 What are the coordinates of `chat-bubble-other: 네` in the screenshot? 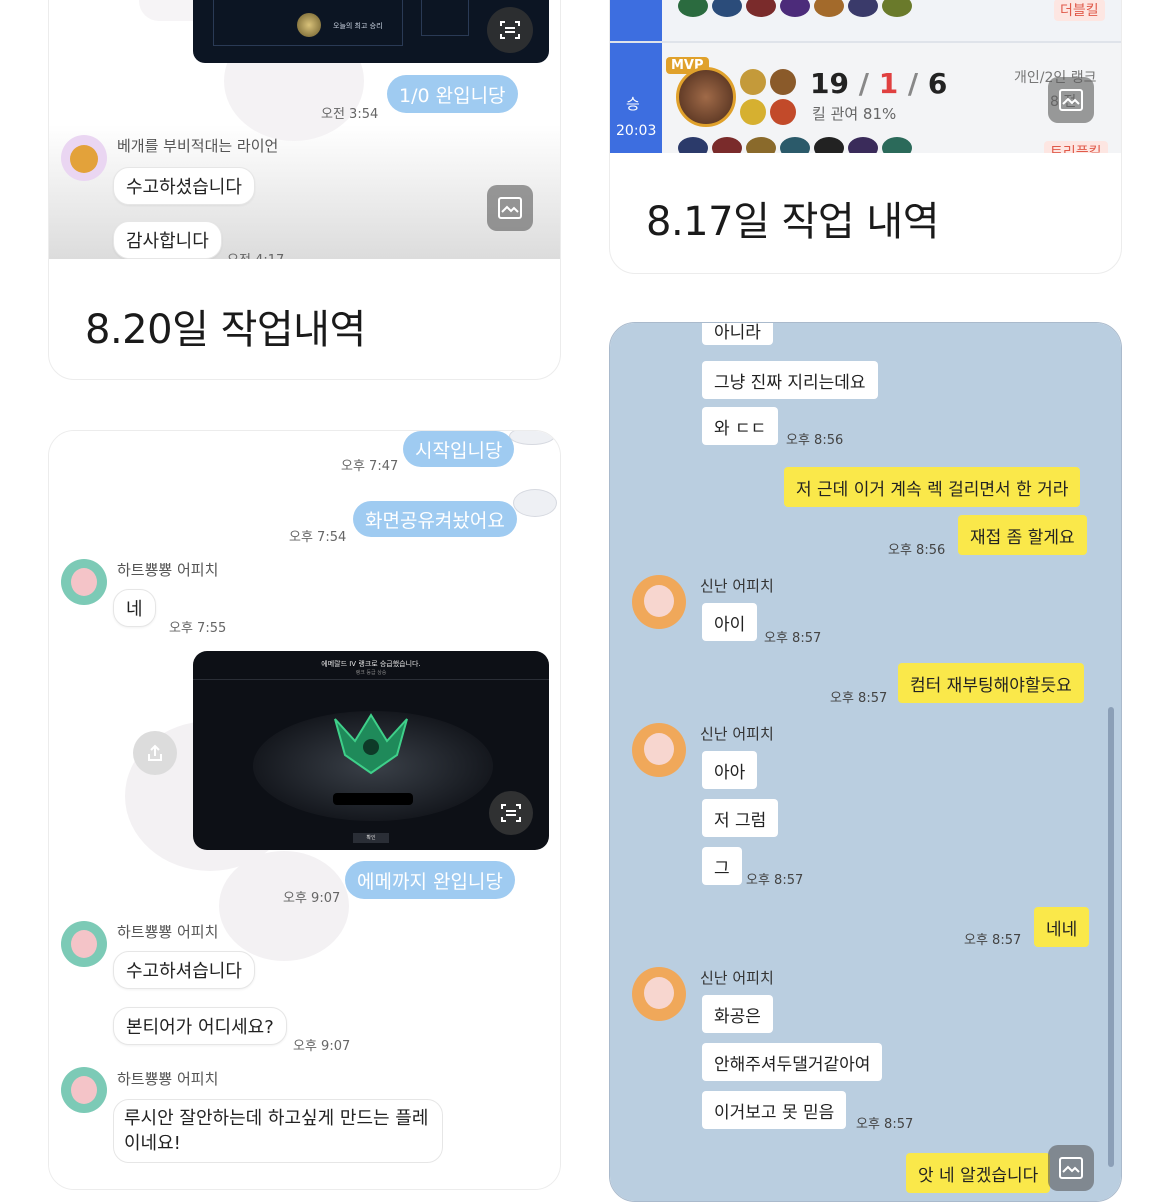 It's located at (134, 608).